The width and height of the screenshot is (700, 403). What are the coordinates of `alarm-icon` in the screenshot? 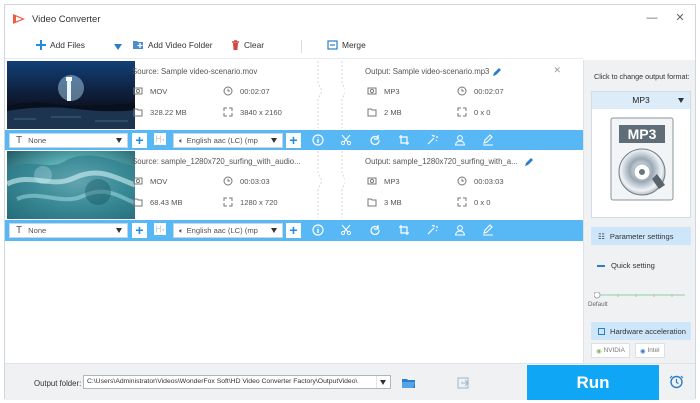 It's located at (676, 381).